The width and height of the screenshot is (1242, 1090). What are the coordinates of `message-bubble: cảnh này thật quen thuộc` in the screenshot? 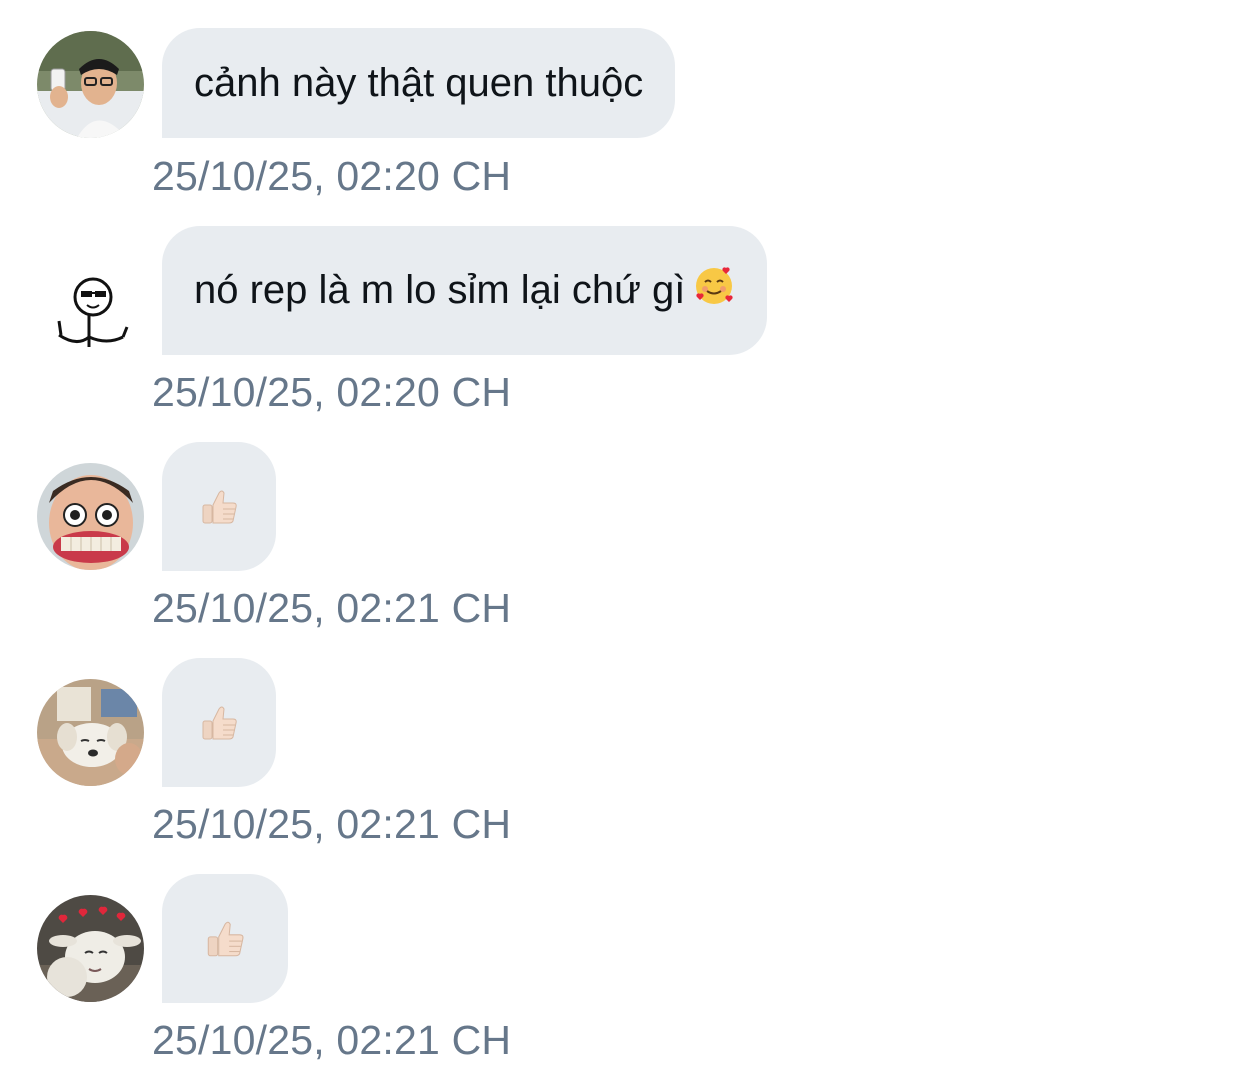 It's located at (419, 83).